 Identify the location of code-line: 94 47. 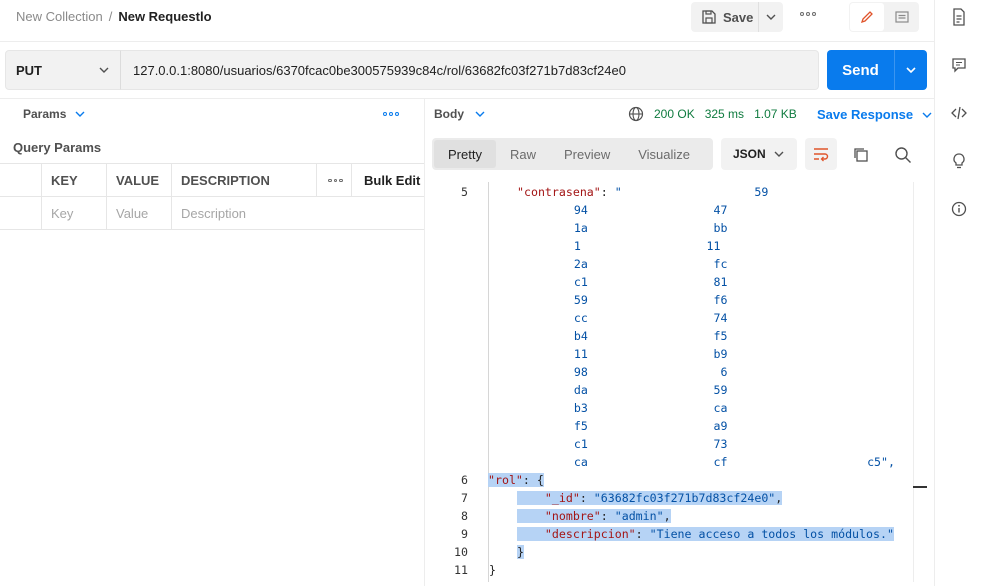
(637, 210).